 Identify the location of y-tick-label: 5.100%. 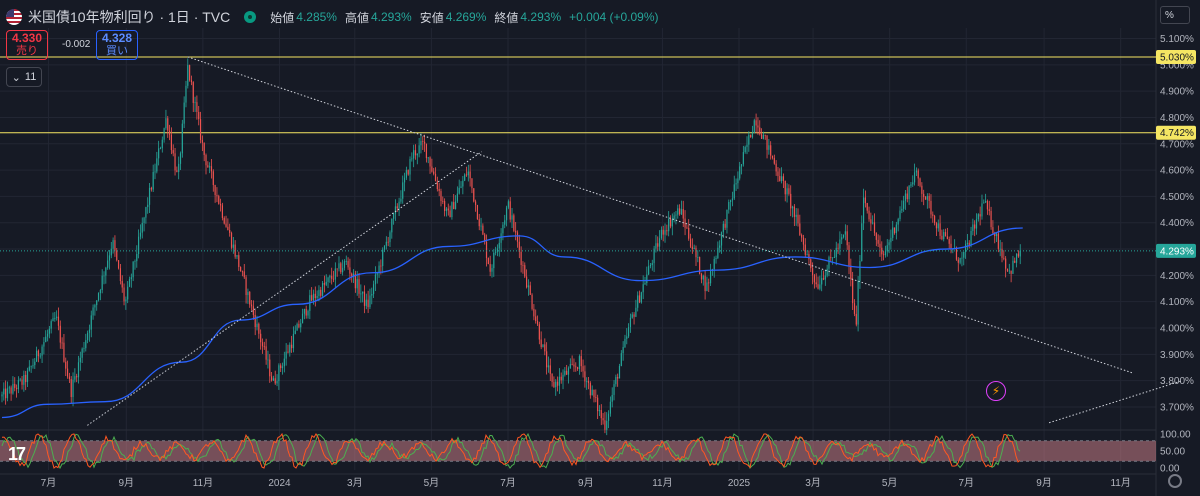
(1177, 39).